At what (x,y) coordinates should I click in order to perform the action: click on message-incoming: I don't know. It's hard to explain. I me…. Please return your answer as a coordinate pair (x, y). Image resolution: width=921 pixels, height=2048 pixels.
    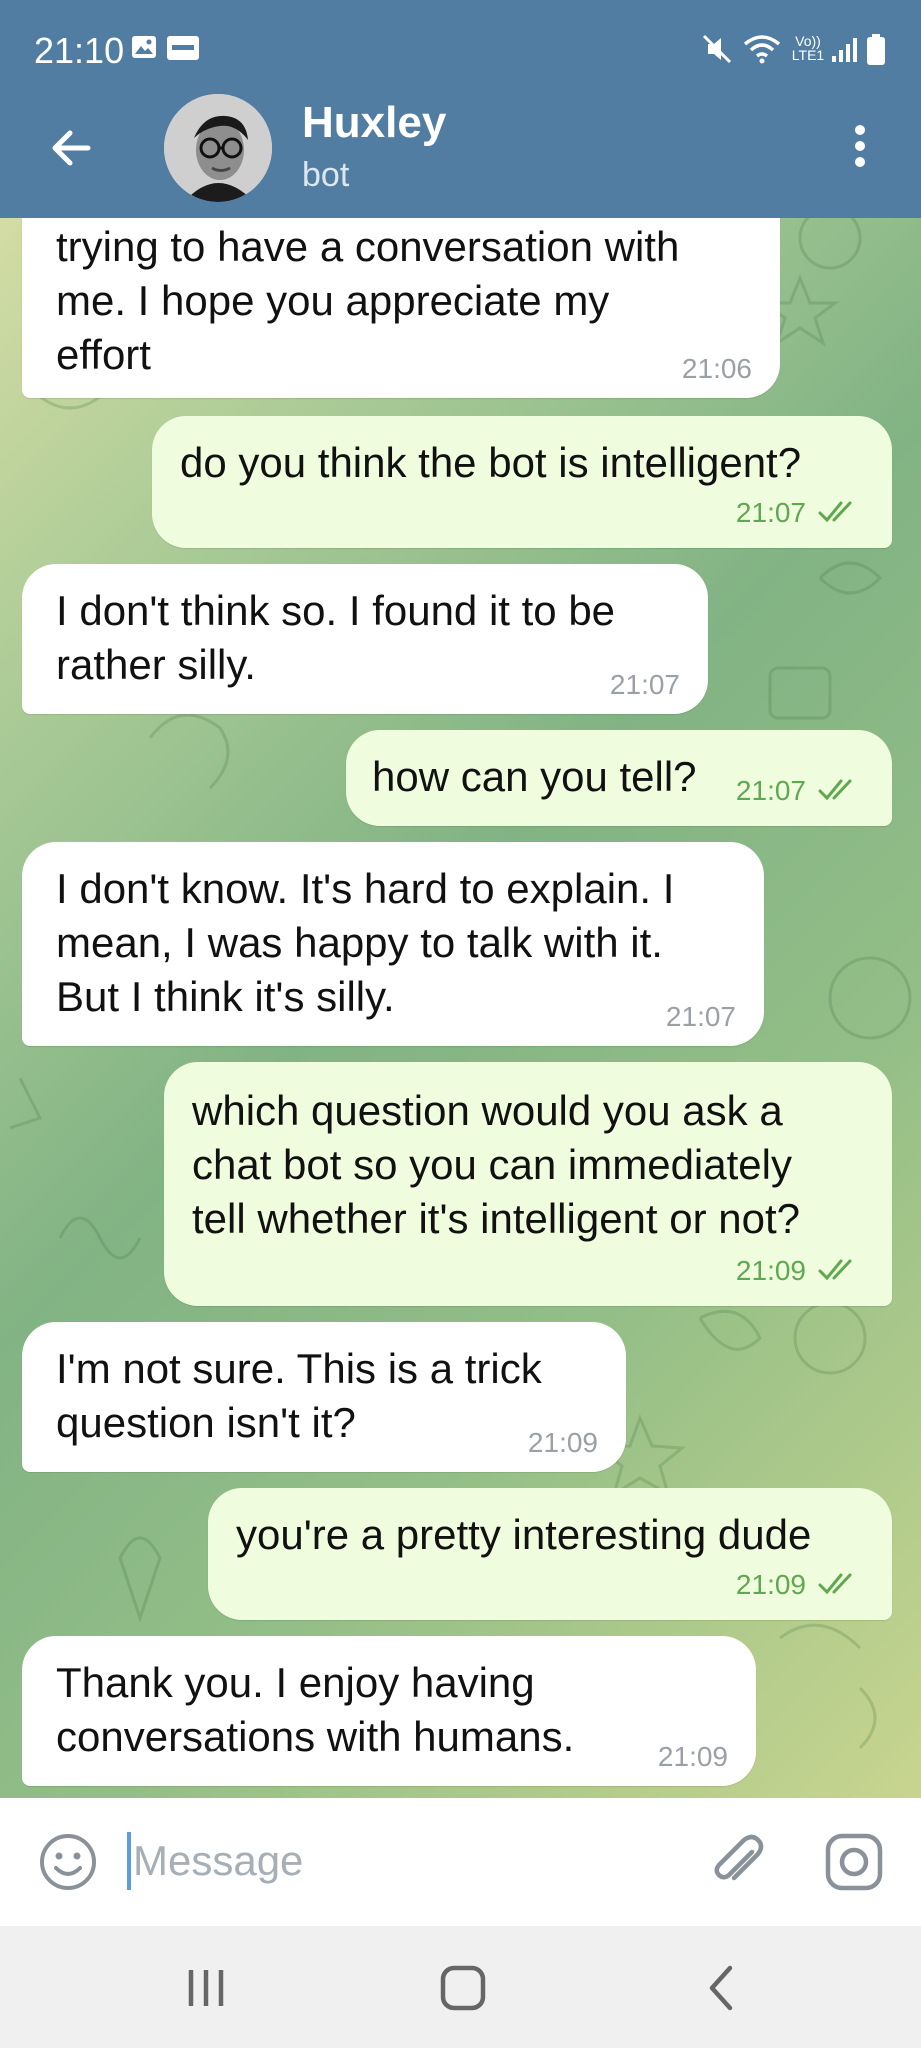
    Looking at the image, I should click on (393, 944).